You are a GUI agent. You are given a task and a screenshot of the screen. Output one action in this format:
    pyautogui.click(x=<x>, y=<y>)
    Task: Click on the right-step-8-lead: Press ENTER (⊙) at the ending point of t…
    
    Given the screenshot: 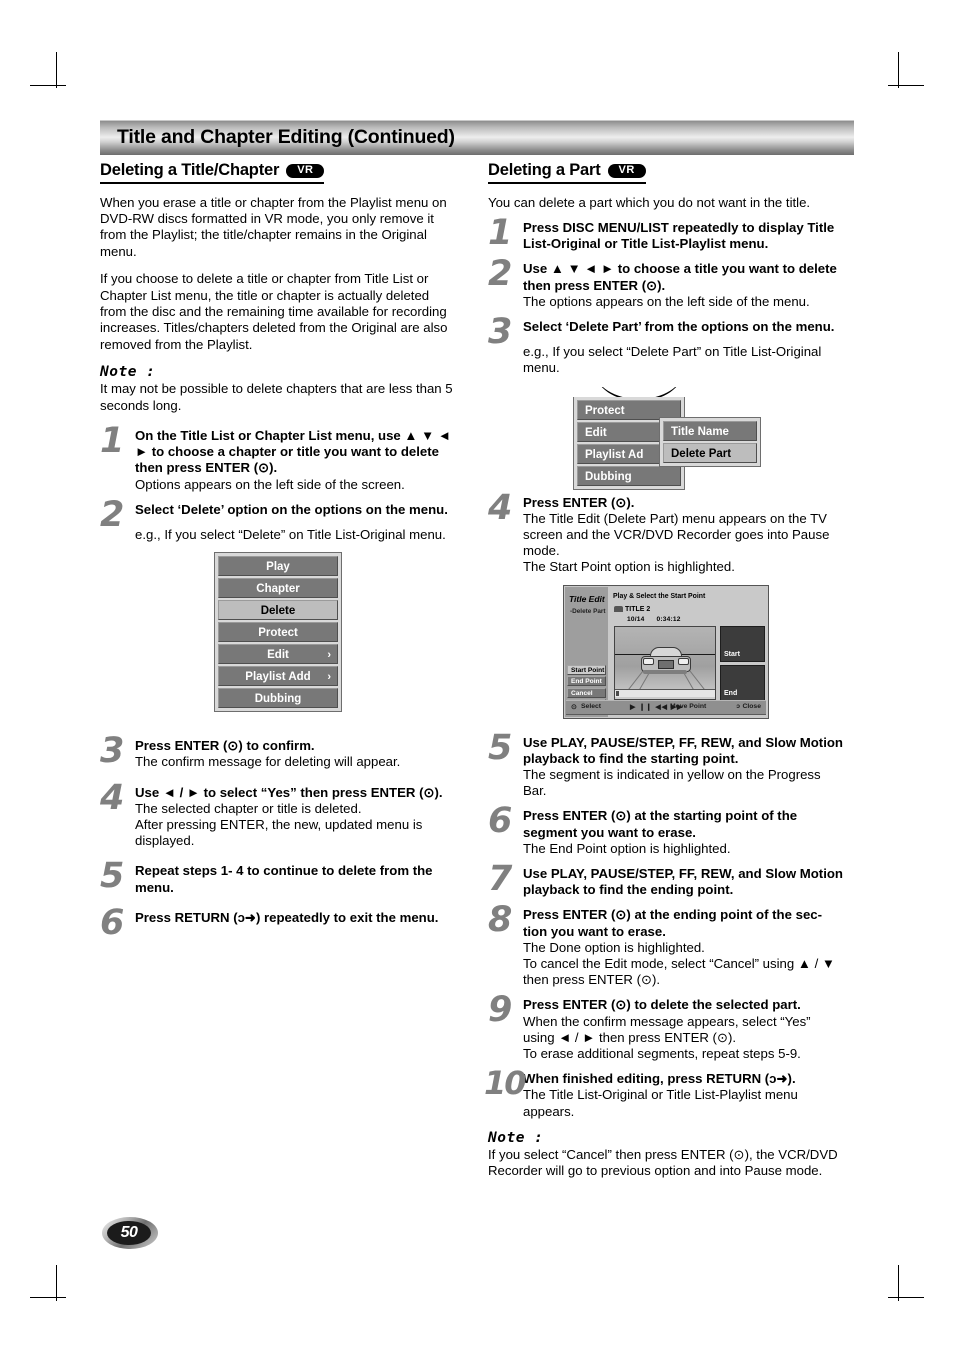 What is the action you would take?
    pyautogui.click(x=673, y=923)
    